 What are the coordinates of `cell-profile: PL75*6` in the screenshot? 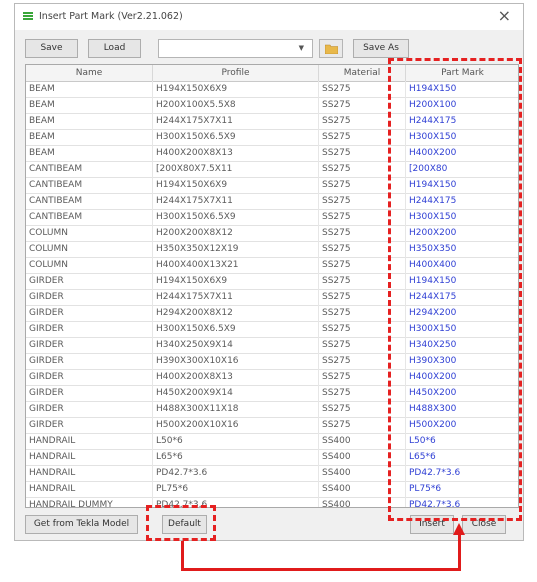 It's located at (236, 489).